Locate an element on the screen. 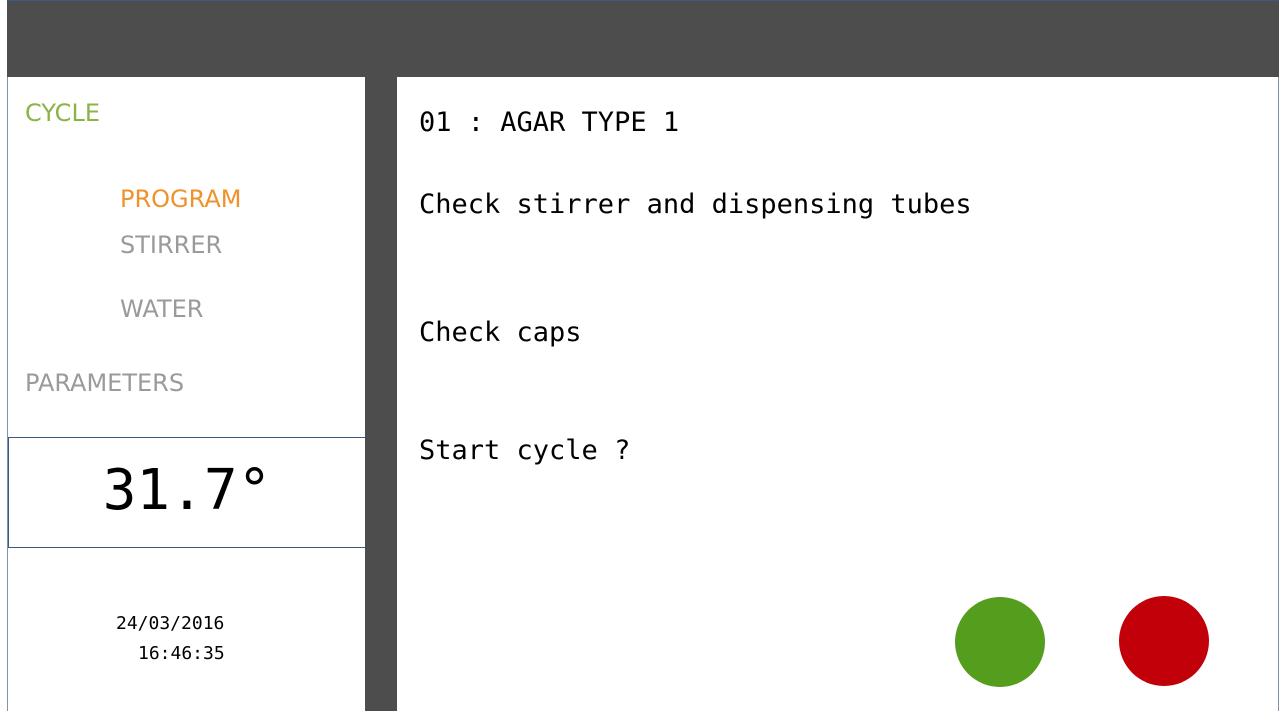 Image resolution: width=1283 pixels, height=711 pixels. temperature-panel: 31.7° is located at coordinates (187, 492).